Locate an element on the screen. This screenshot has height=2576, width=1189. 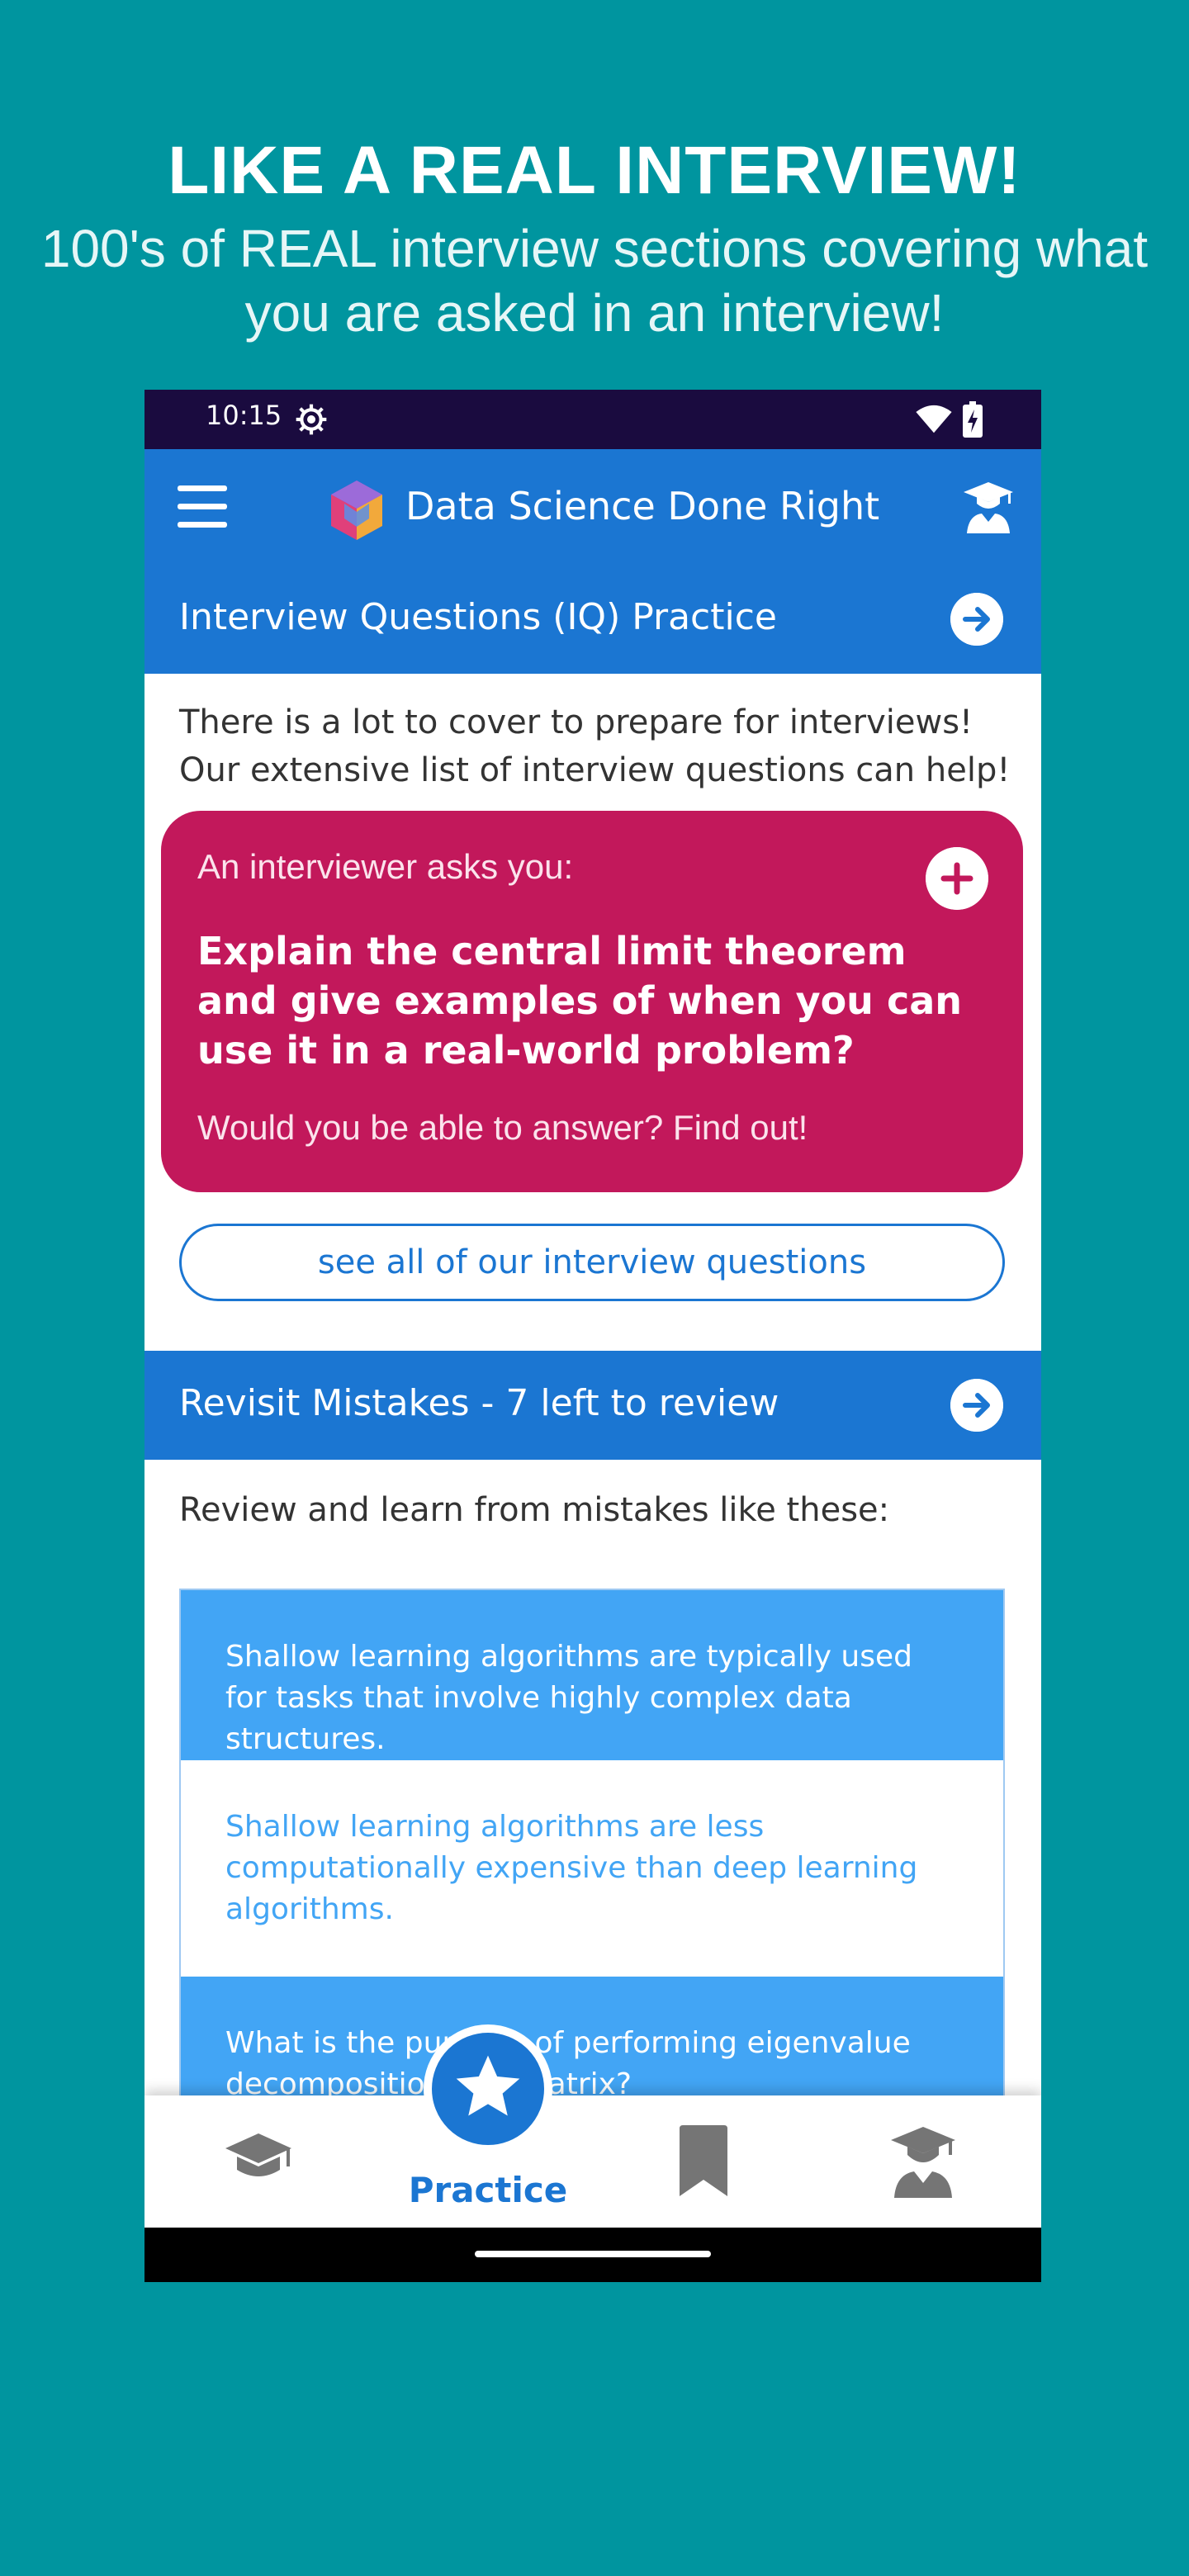
question-card-footer: Would you be able to answer? Find out! is located at coordinates (502, 1127).